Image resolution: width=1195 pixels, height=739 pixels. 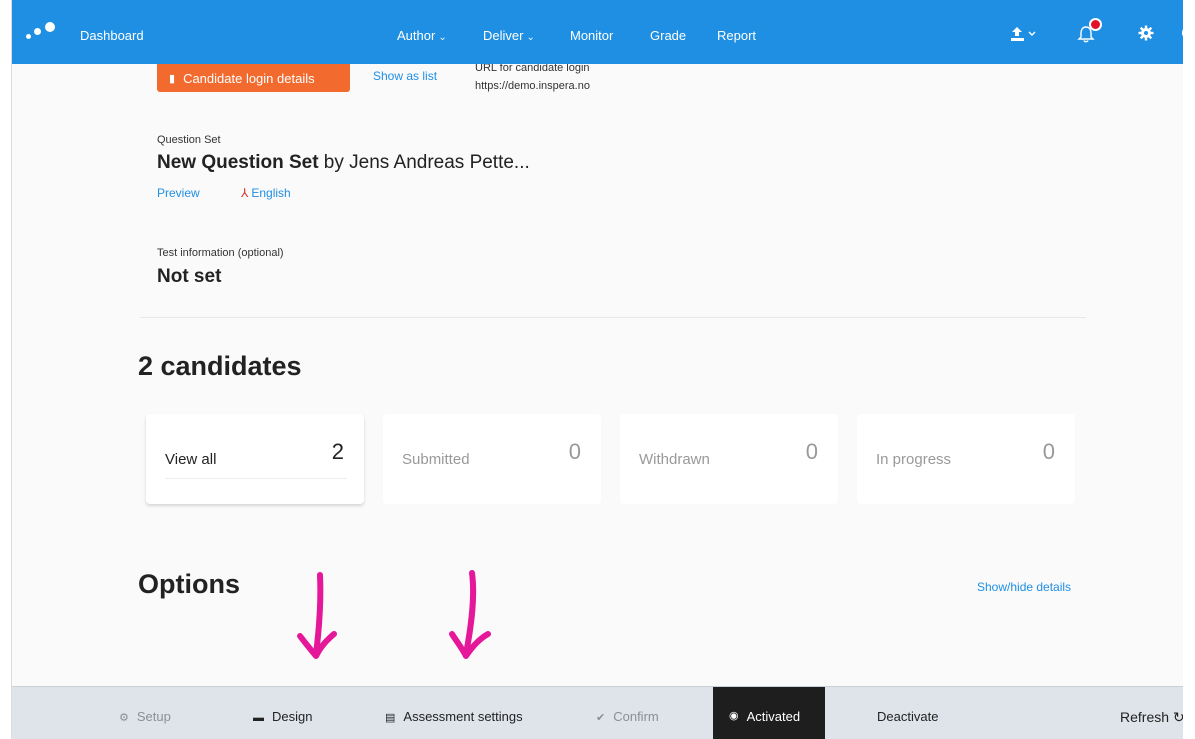 I want to click on gear-icon: ⚙, so click(x=124, y=718).